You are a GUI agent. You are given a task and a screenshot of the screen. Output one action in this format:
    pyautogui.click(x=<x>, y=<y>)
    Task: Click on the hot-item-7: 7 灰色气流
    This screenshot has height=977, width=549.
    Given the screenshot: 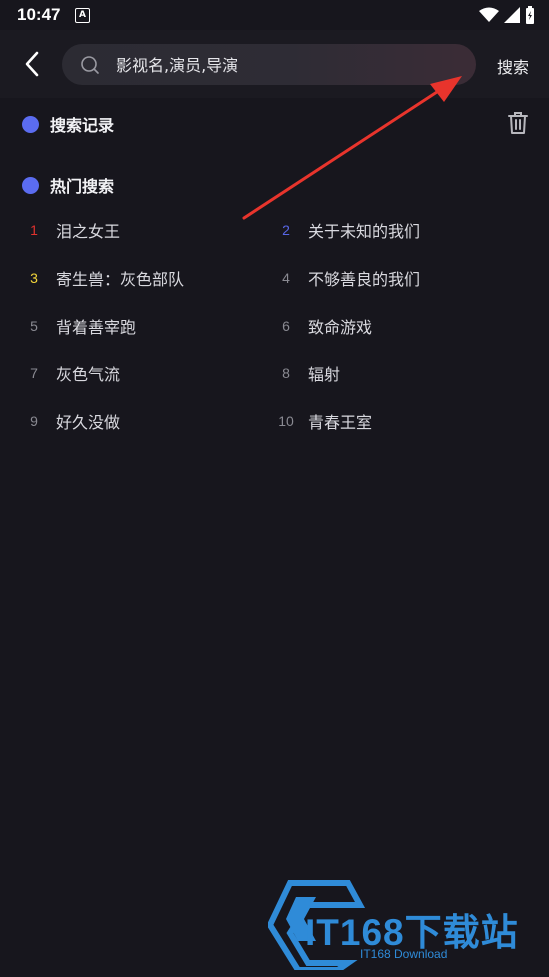 What is the action you would take?
    pyautogui.click(x=70, y=373)
    